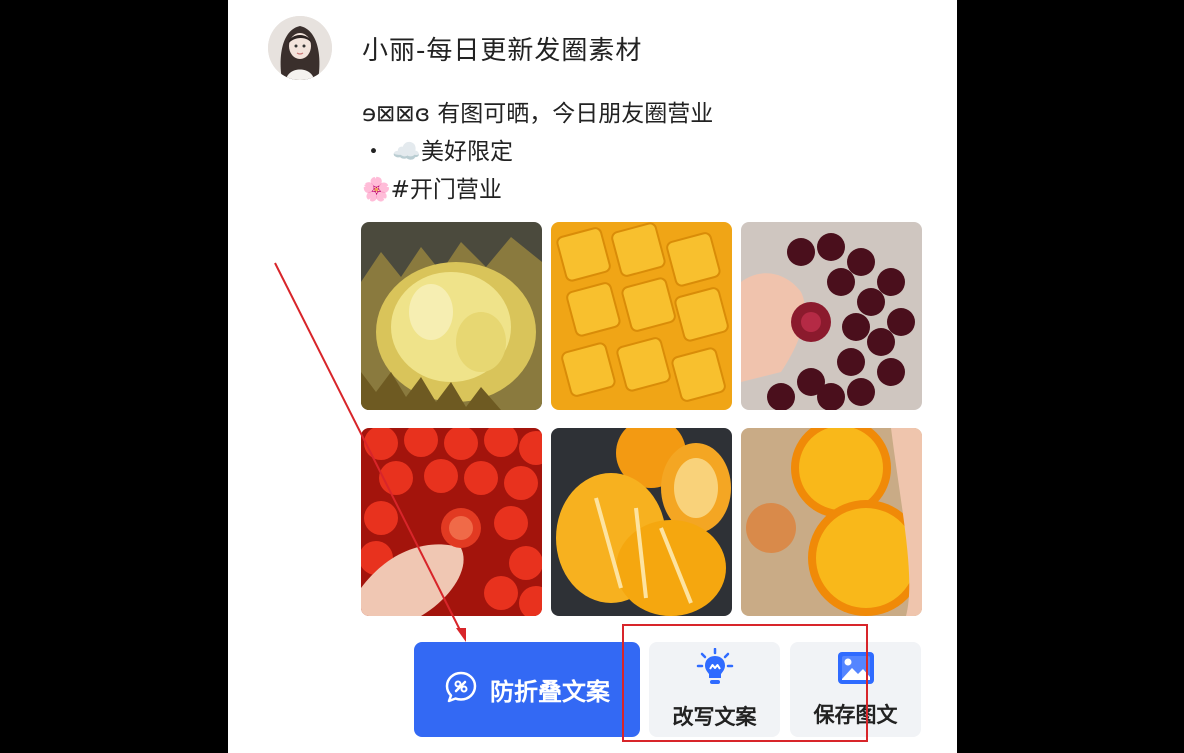  I want to click on save-post-button: 保存图文, so click(855, 689).